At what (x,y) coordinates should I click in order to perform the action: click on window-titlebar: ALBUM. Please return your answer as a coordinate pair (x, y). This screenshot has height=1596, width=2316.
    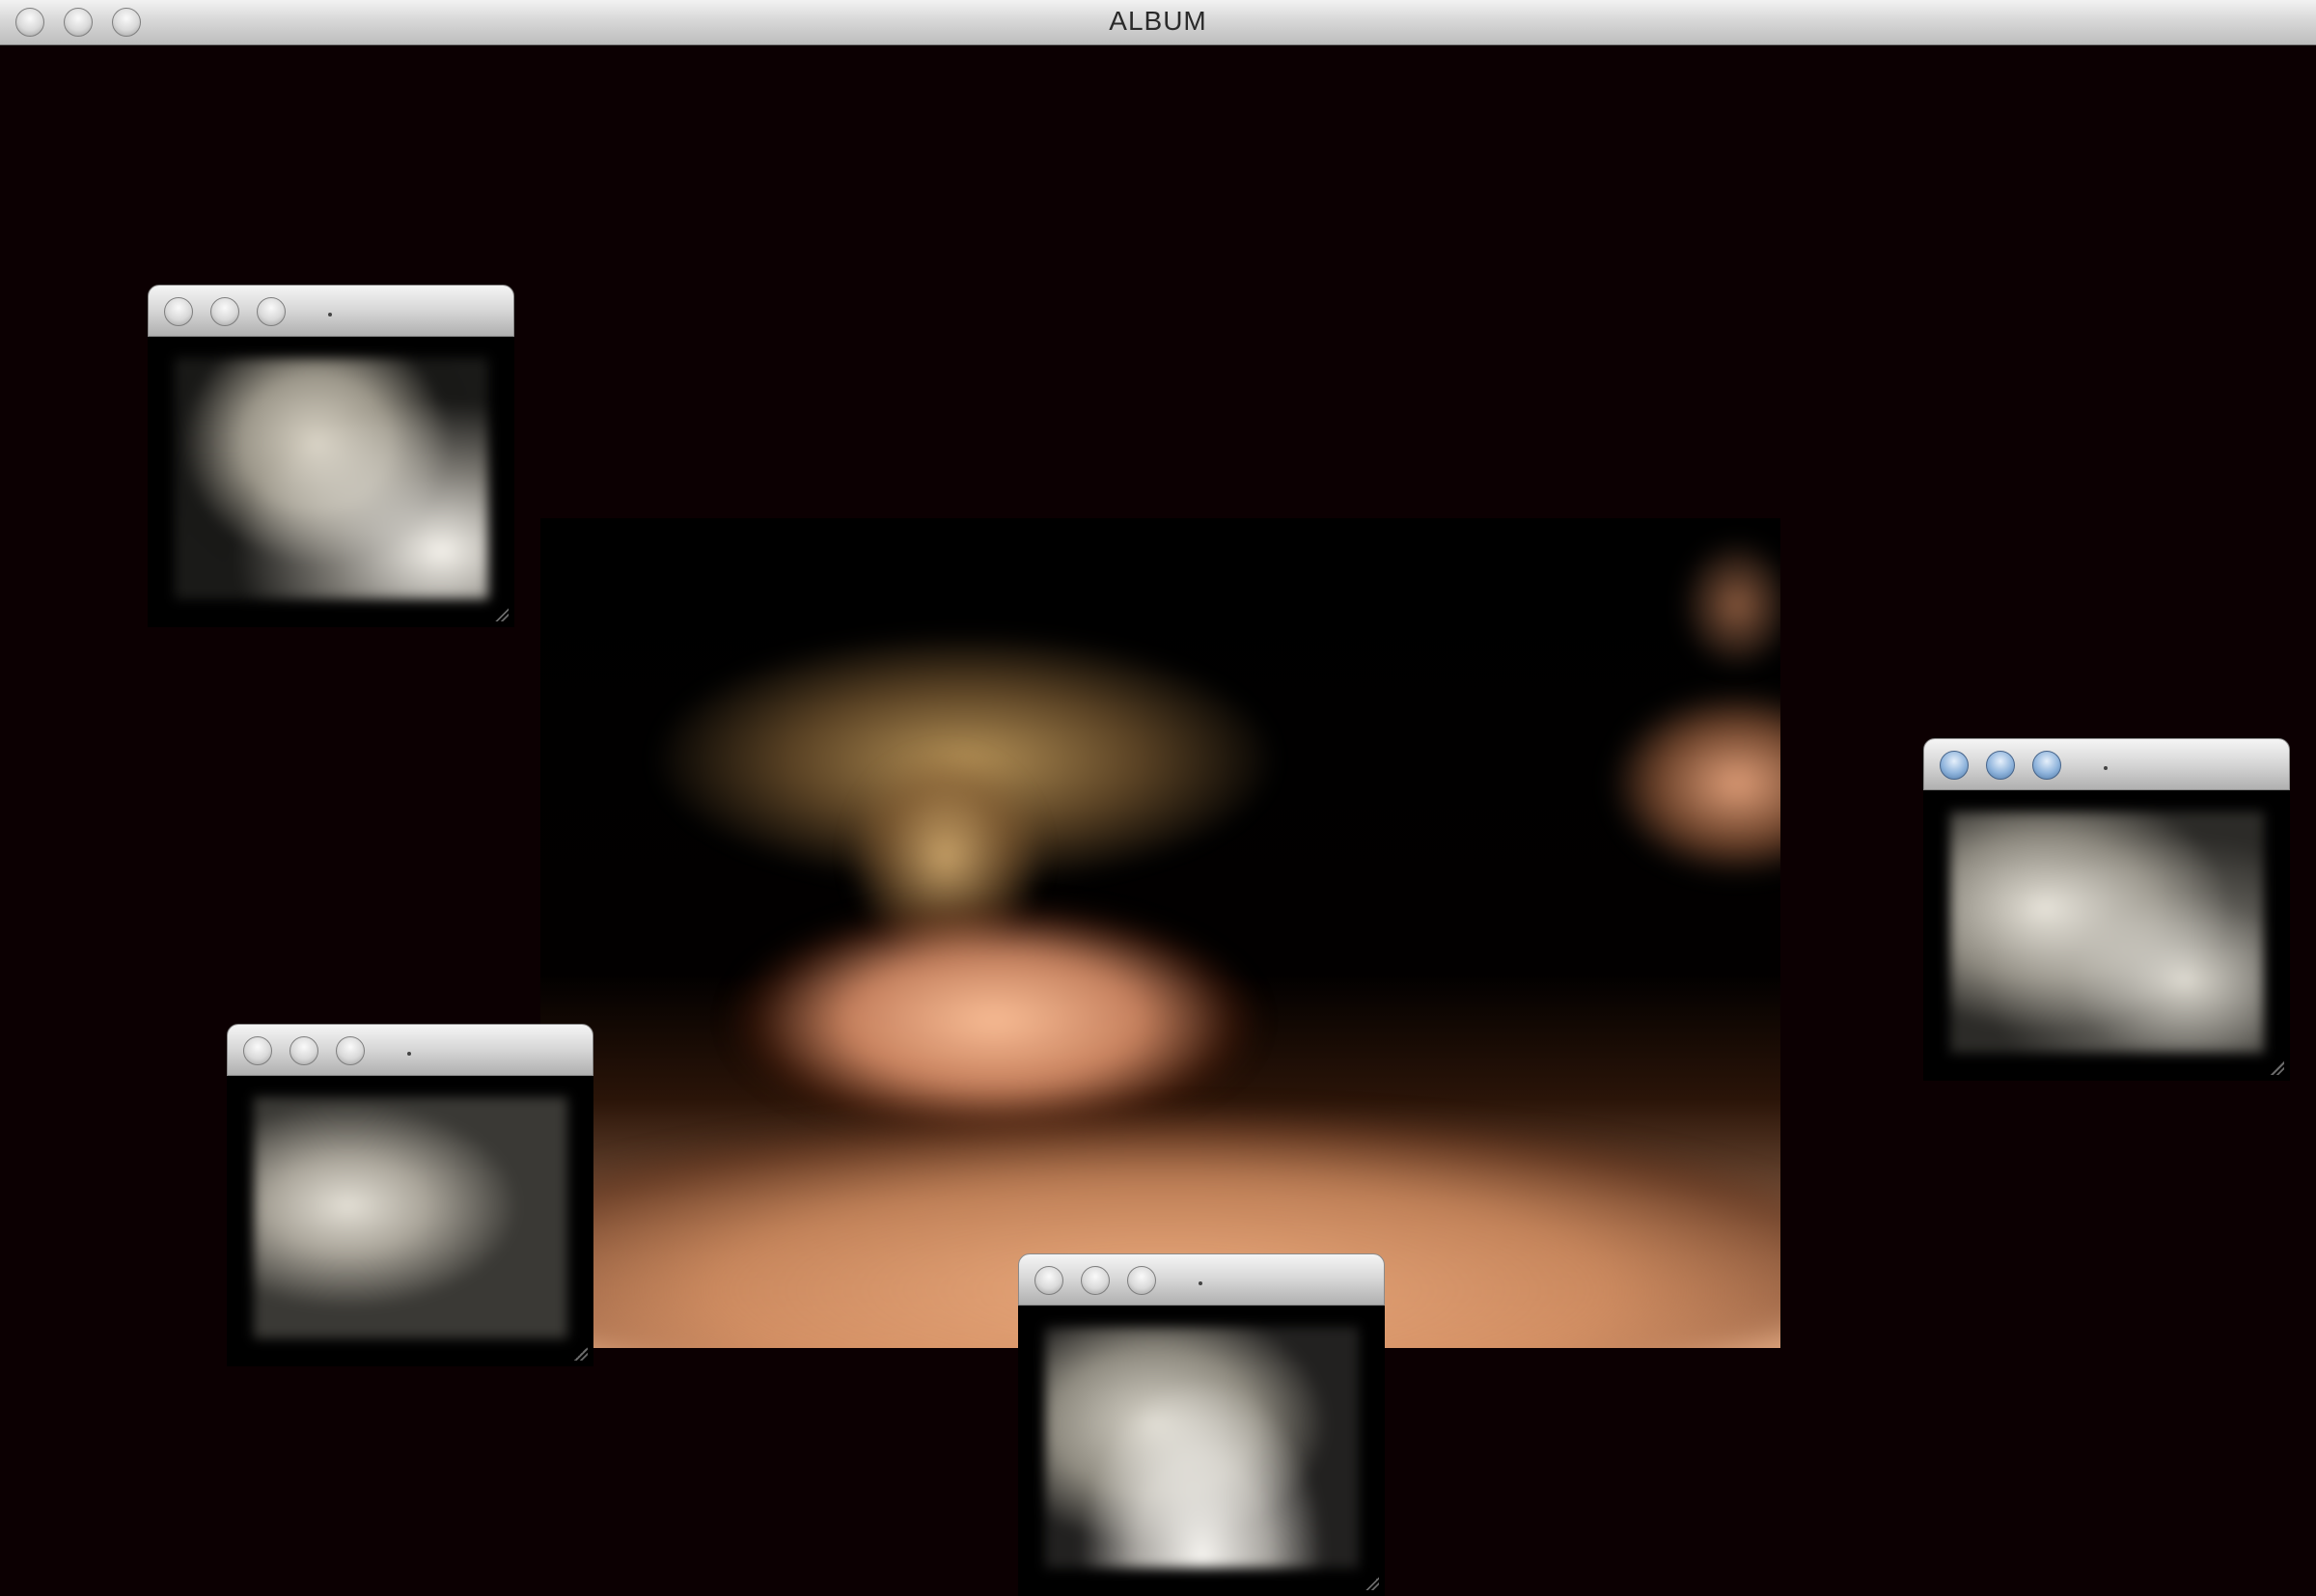
    Looking at the image, I should click on (1158, 23).